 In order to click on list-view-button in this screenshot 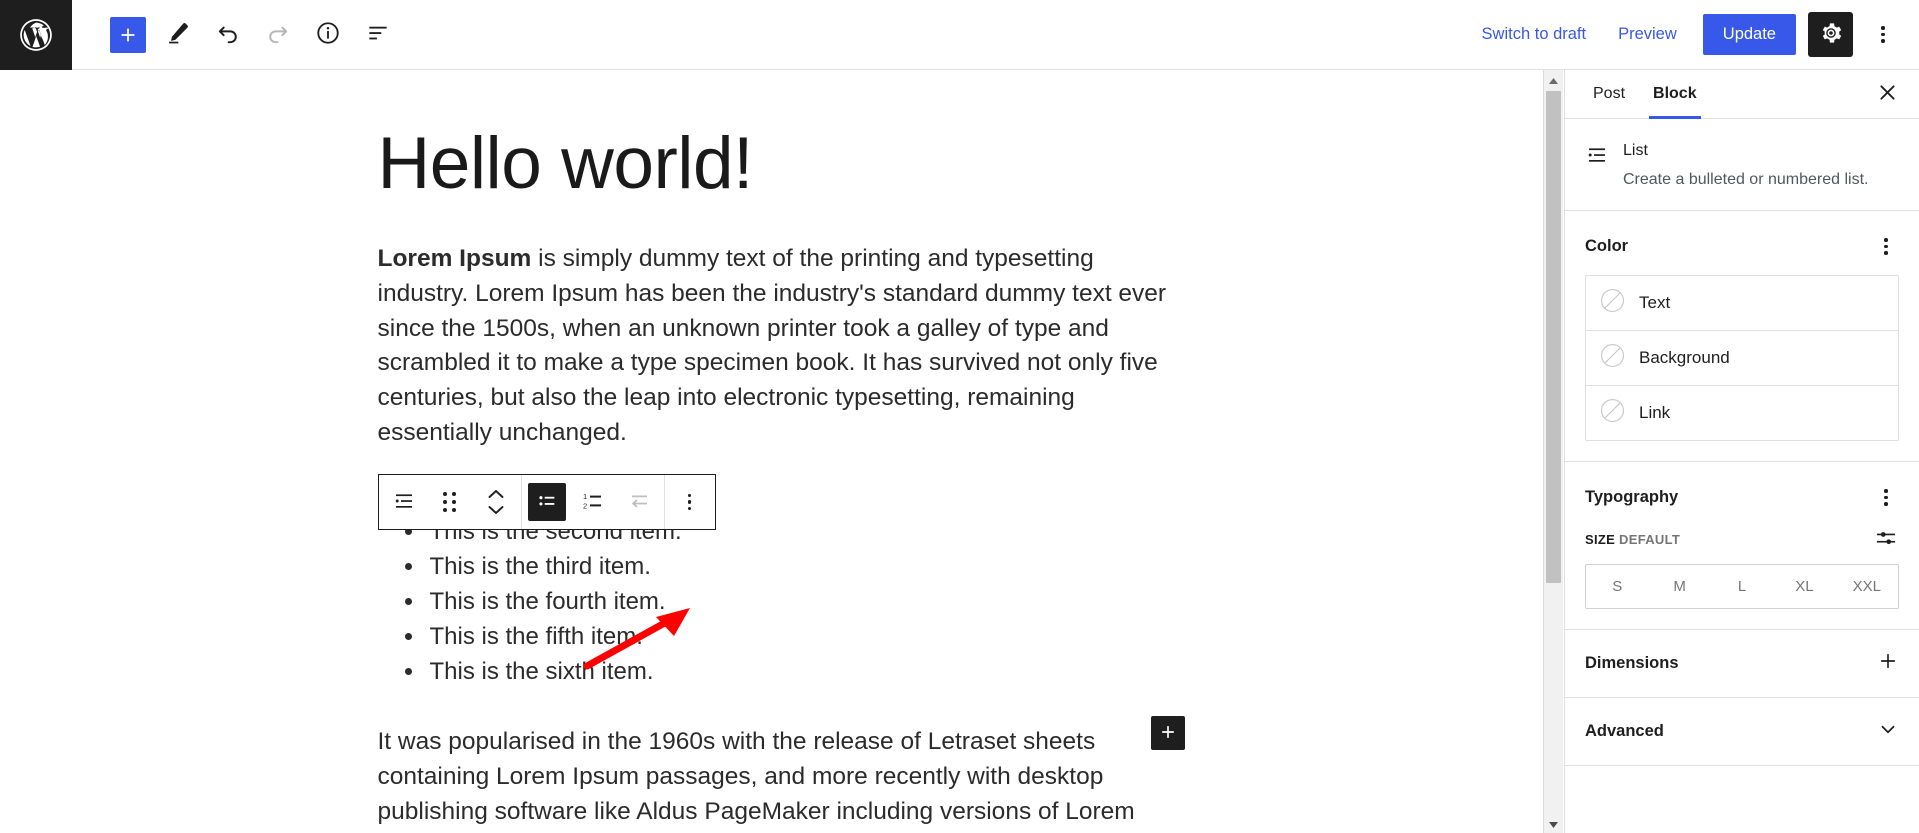, I will do `click(378, 35)`.